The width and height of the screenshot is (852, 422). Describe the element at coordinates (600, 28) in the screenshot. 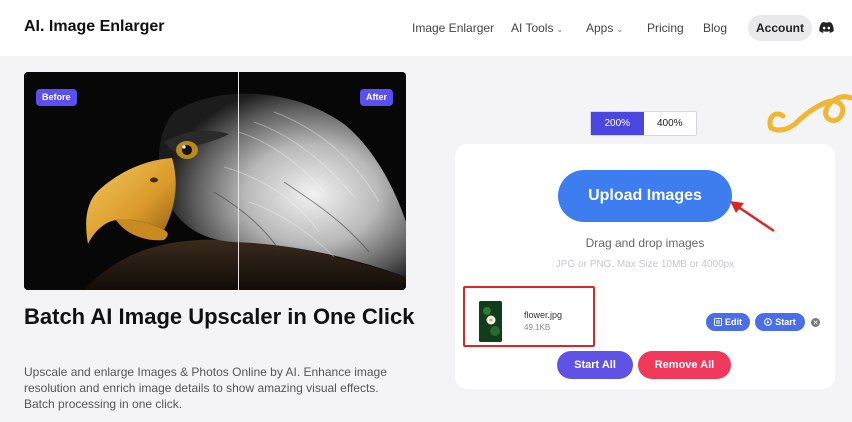

I see `nav-item-label: Apps` at that location.